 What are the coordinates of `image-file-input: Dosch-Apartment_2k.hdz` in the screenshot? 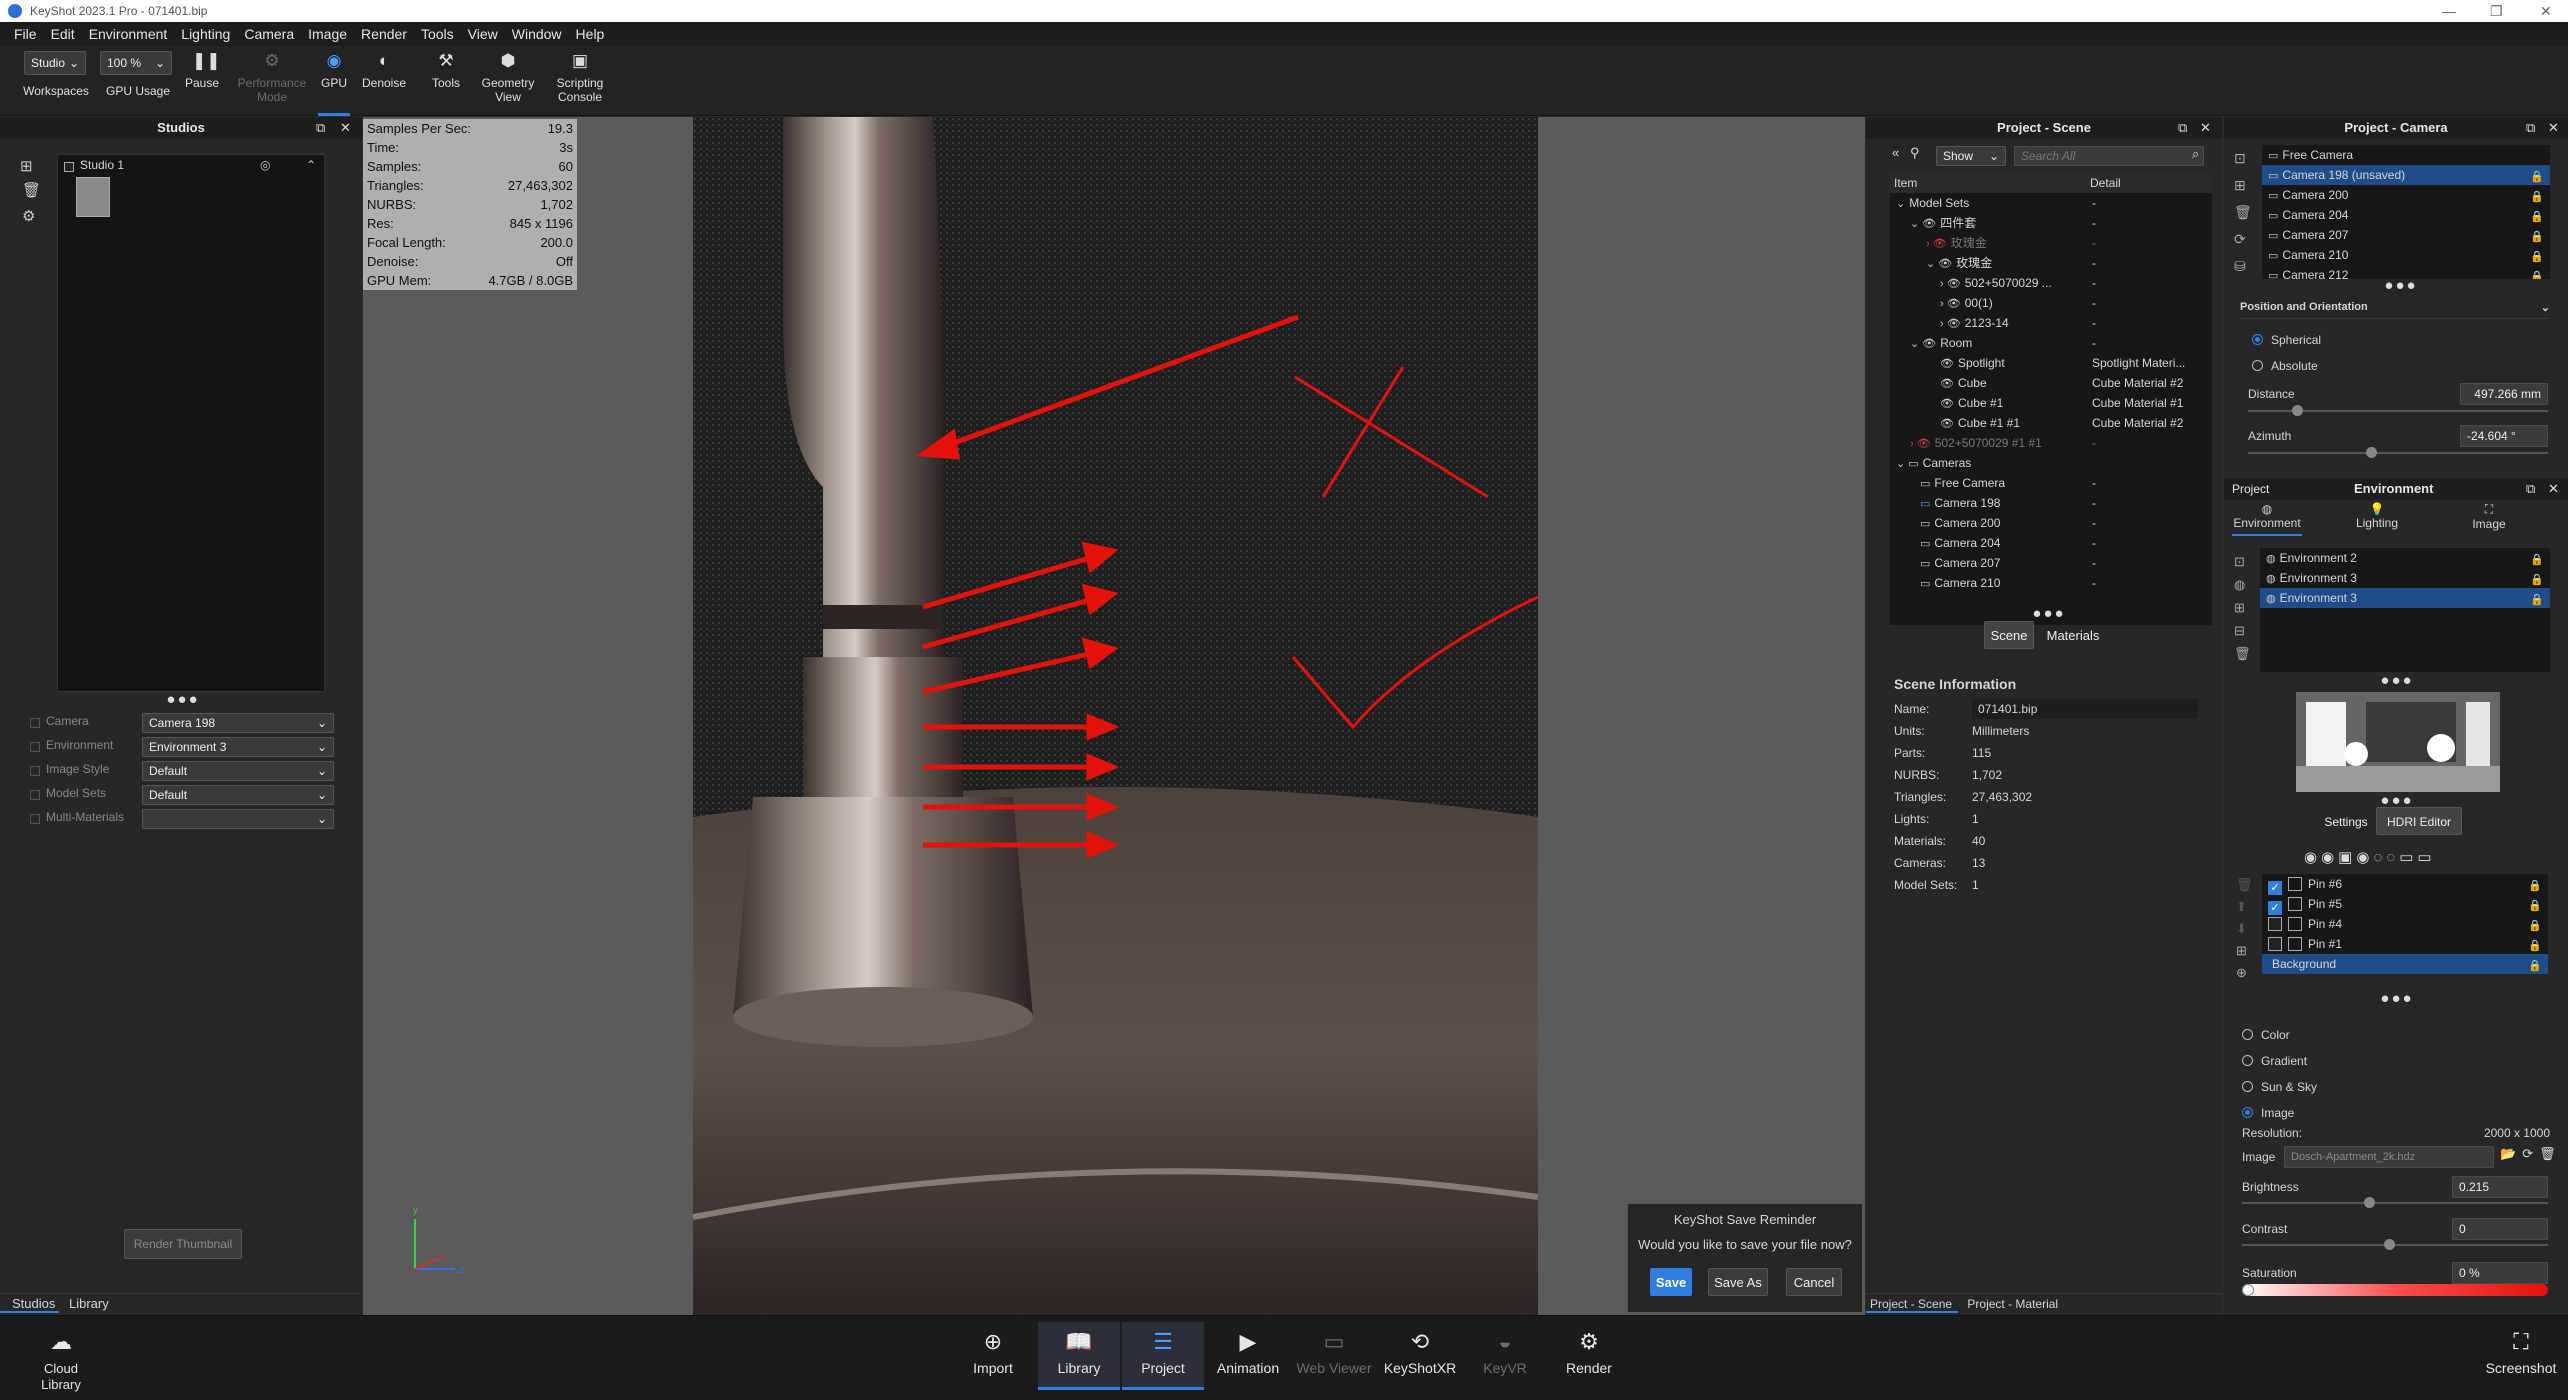 It's located at (2389, 1157).